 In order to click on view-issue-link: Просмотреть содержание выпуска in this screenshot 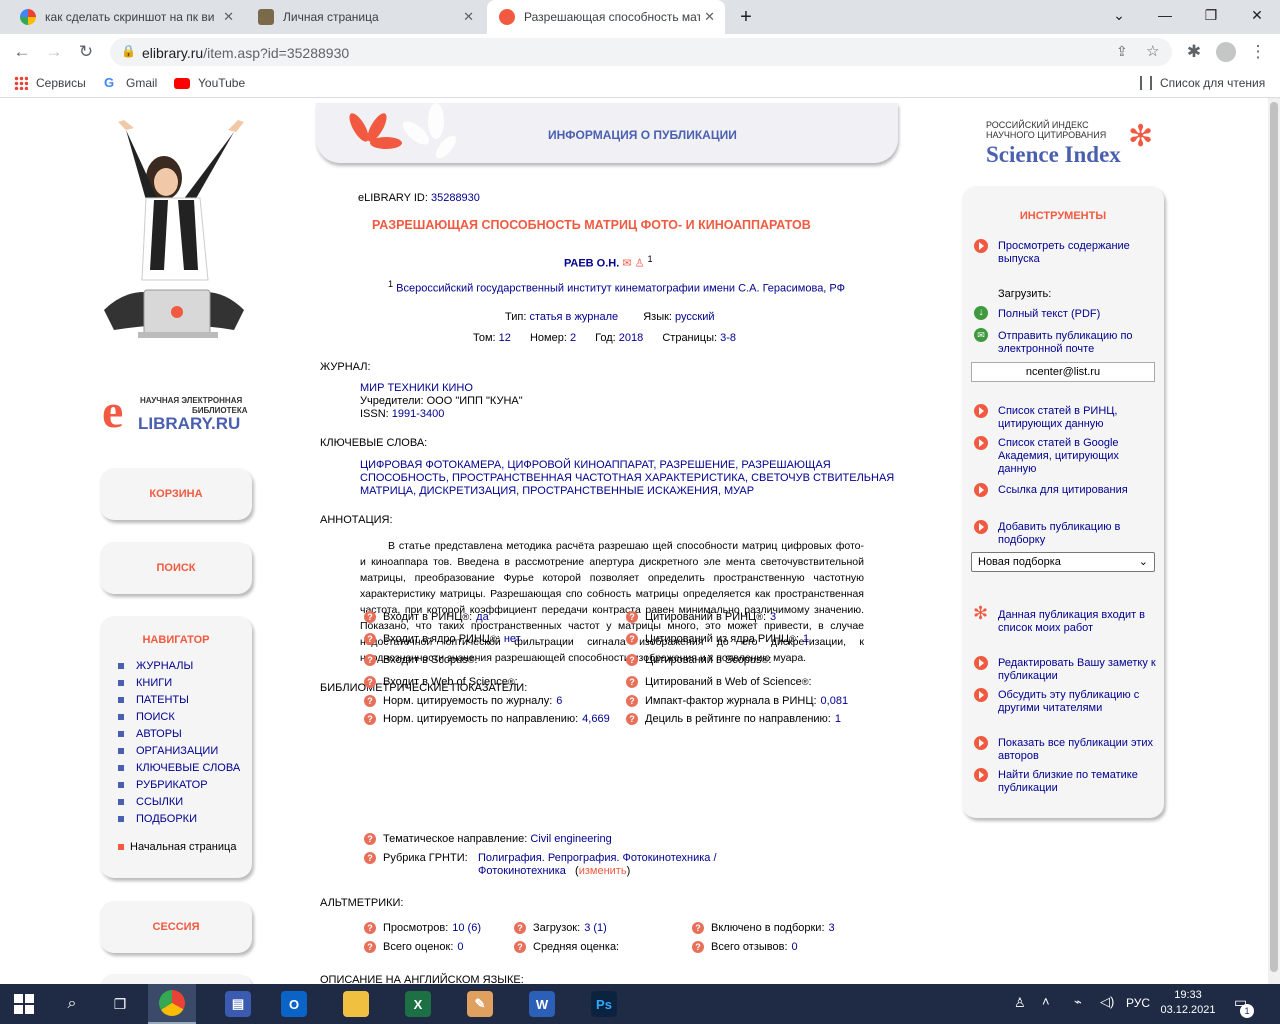, I will do `click(1078, 253)`.